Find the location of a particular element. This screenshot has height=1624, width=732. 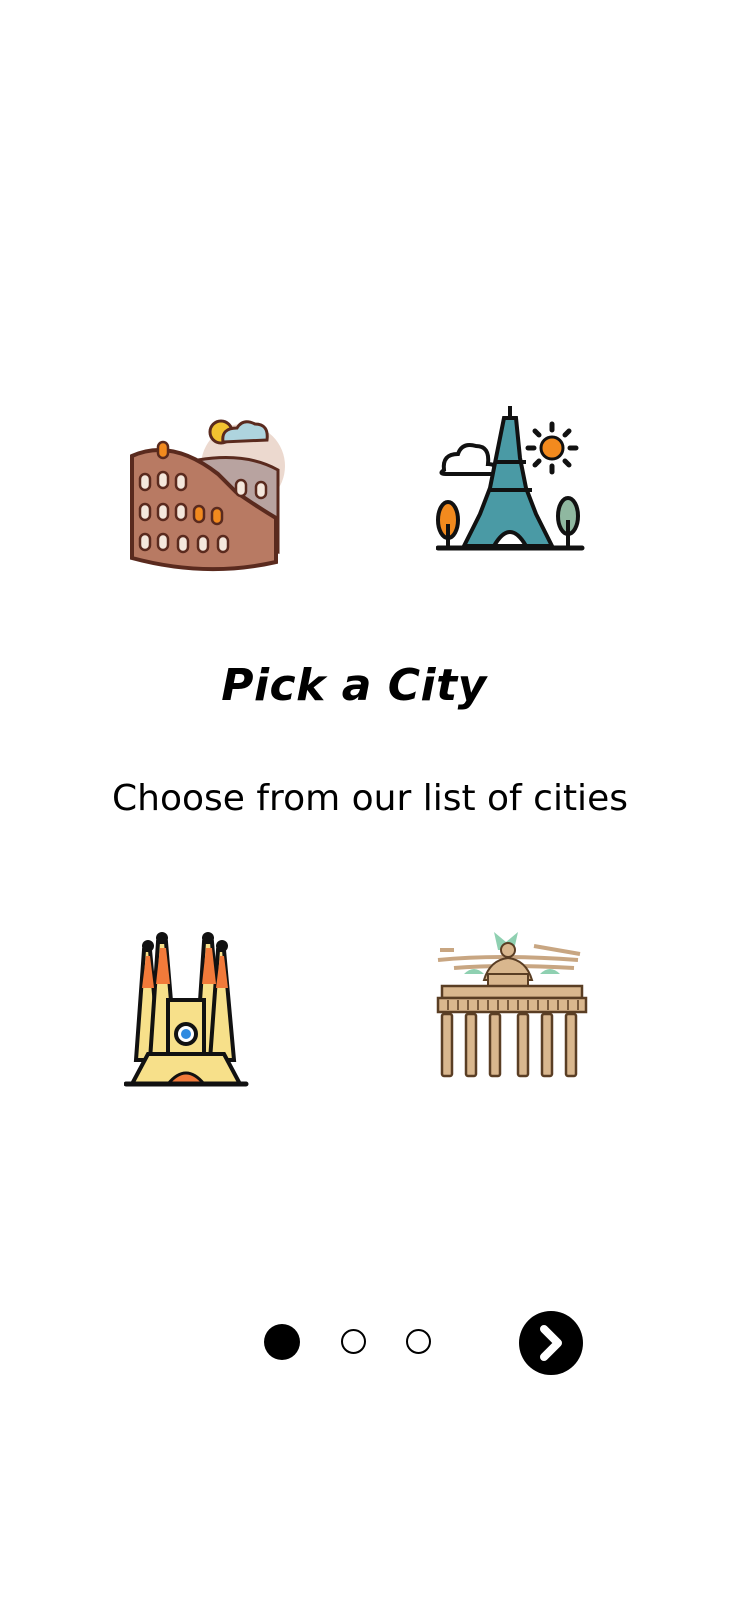

chevron-right-icon is located at coordinates (551, 1343).